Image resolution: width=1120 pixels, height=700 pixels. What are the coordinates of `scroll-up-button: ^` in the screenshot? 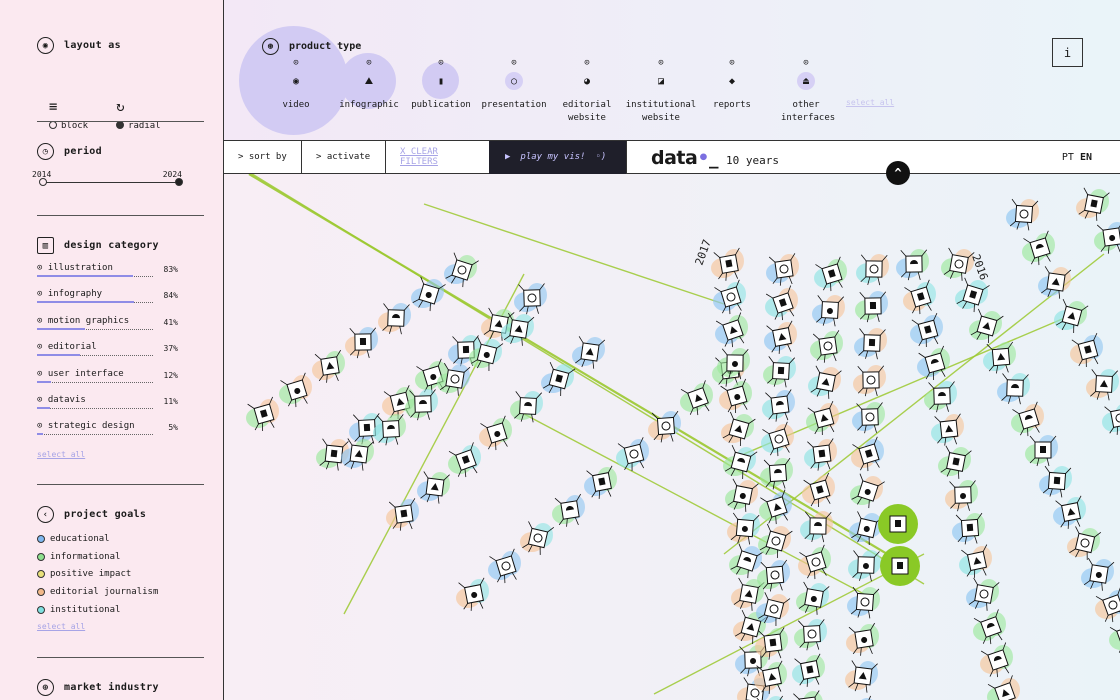 It's located at (898, 173).